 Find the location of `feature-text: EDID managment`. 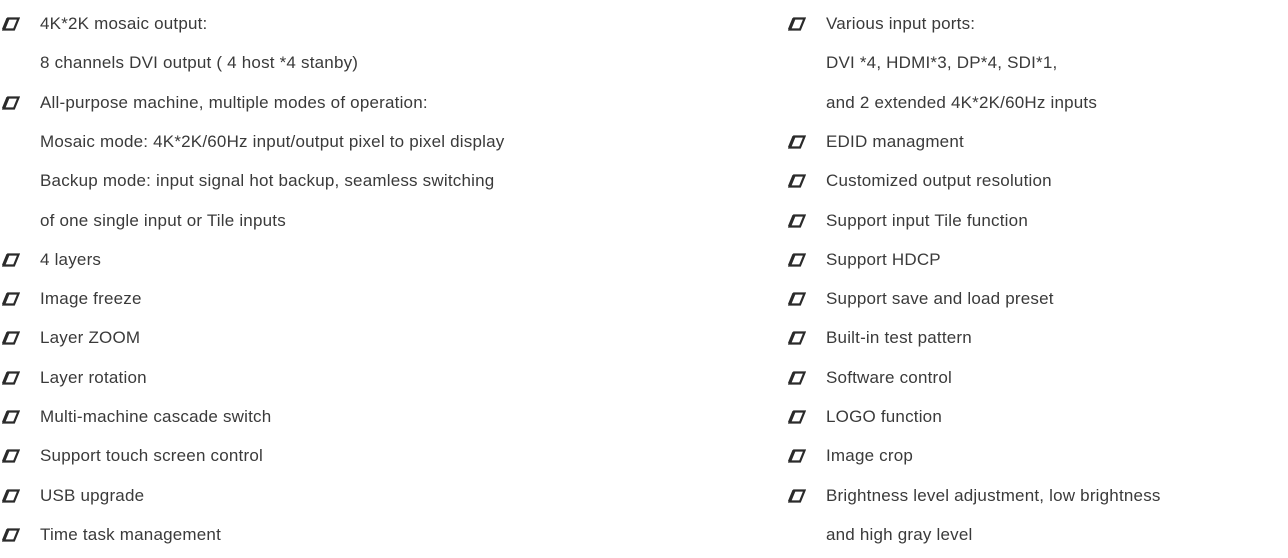

feature-text: EDID managment is located at coordinates (895, 141).